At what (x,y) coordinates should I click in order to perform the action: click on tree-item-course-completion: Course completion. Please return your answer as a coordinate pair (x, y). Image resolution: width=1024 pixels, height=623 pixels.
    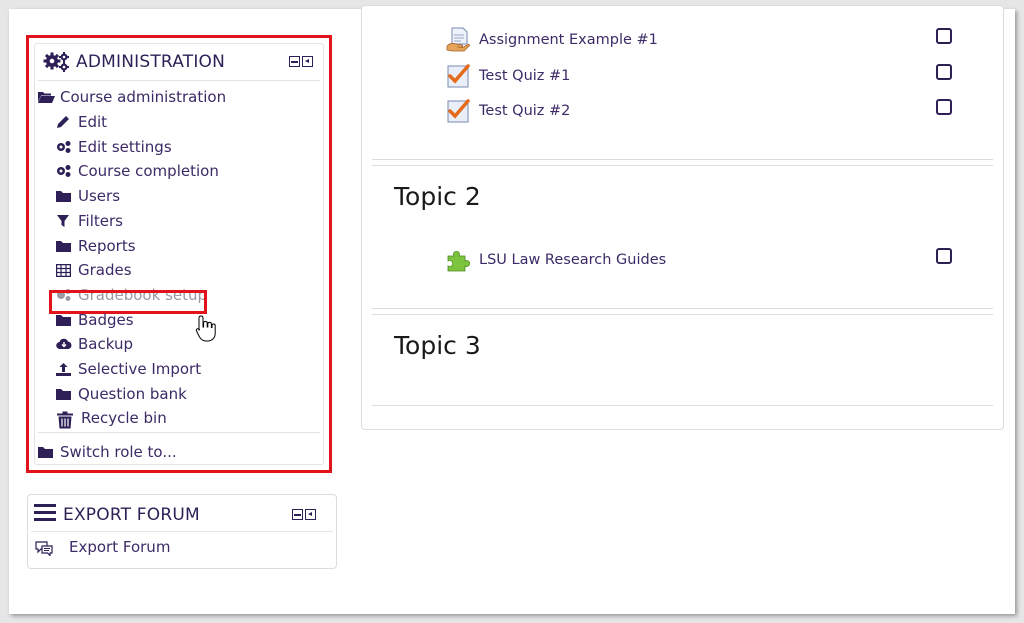
    Looking at the image, I should click on (137, 171).